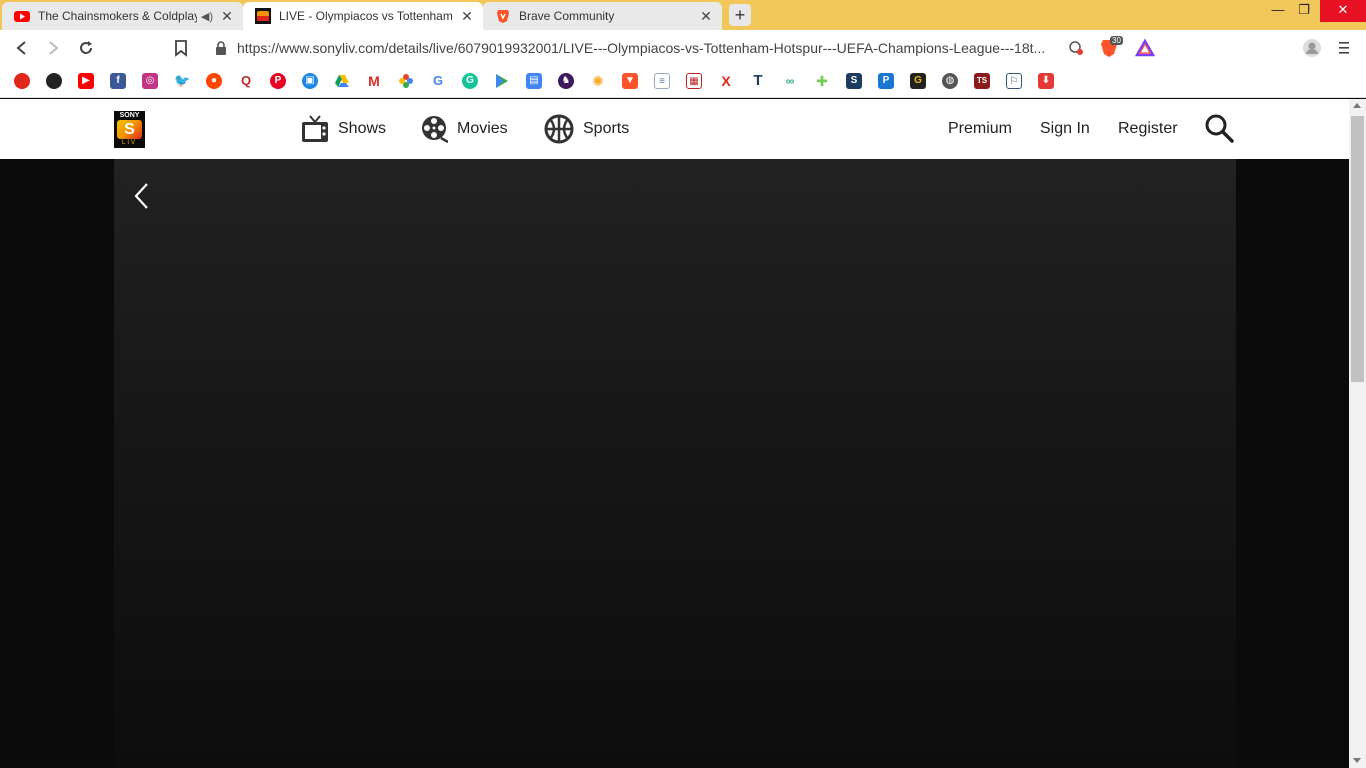  I want to click on lock-icon, so click(221, 48).